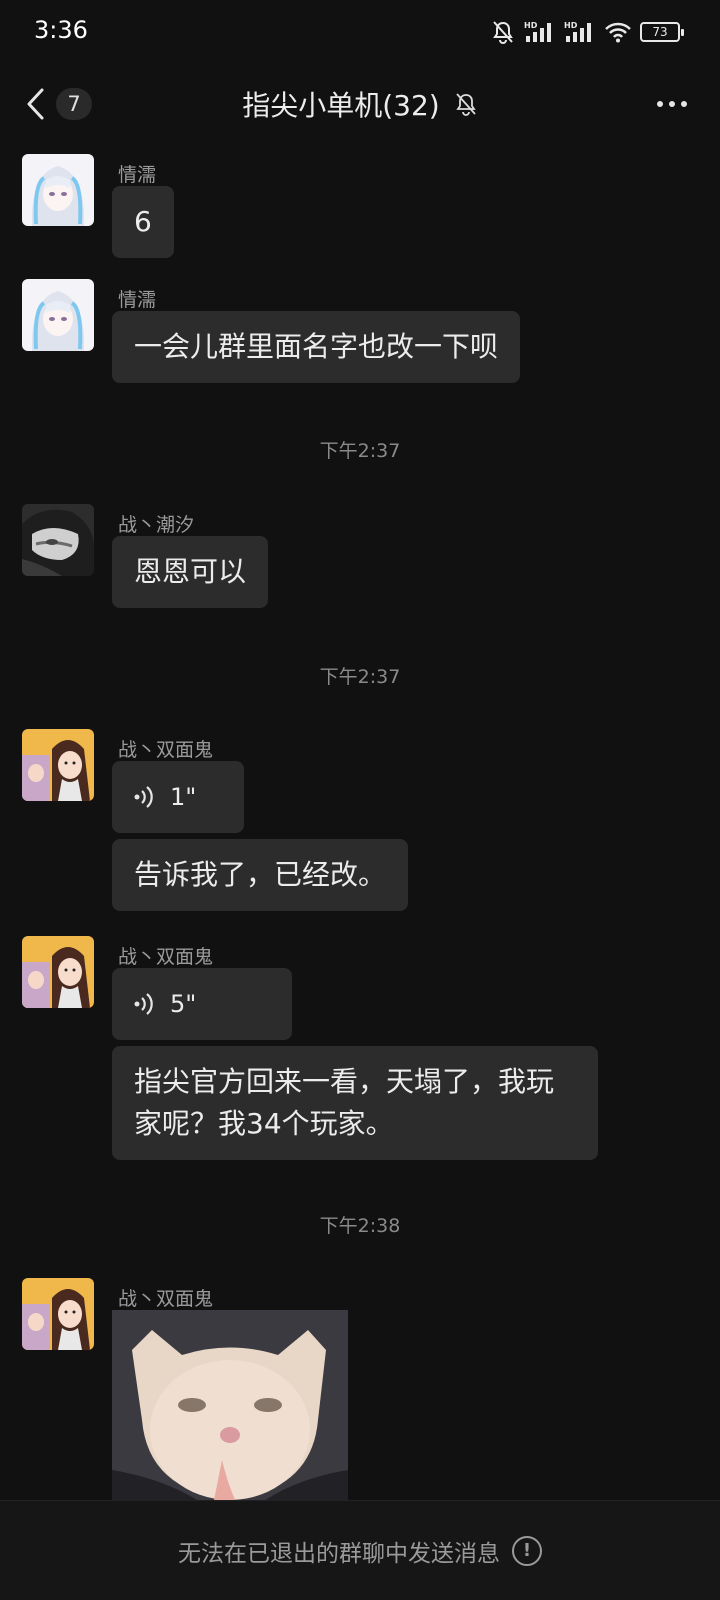 This screenshot has height=1600, width=720. Describe the element at coordinates (190, 572) in the screenshot. I see `message-bubble: 恩恩可以` at that location.